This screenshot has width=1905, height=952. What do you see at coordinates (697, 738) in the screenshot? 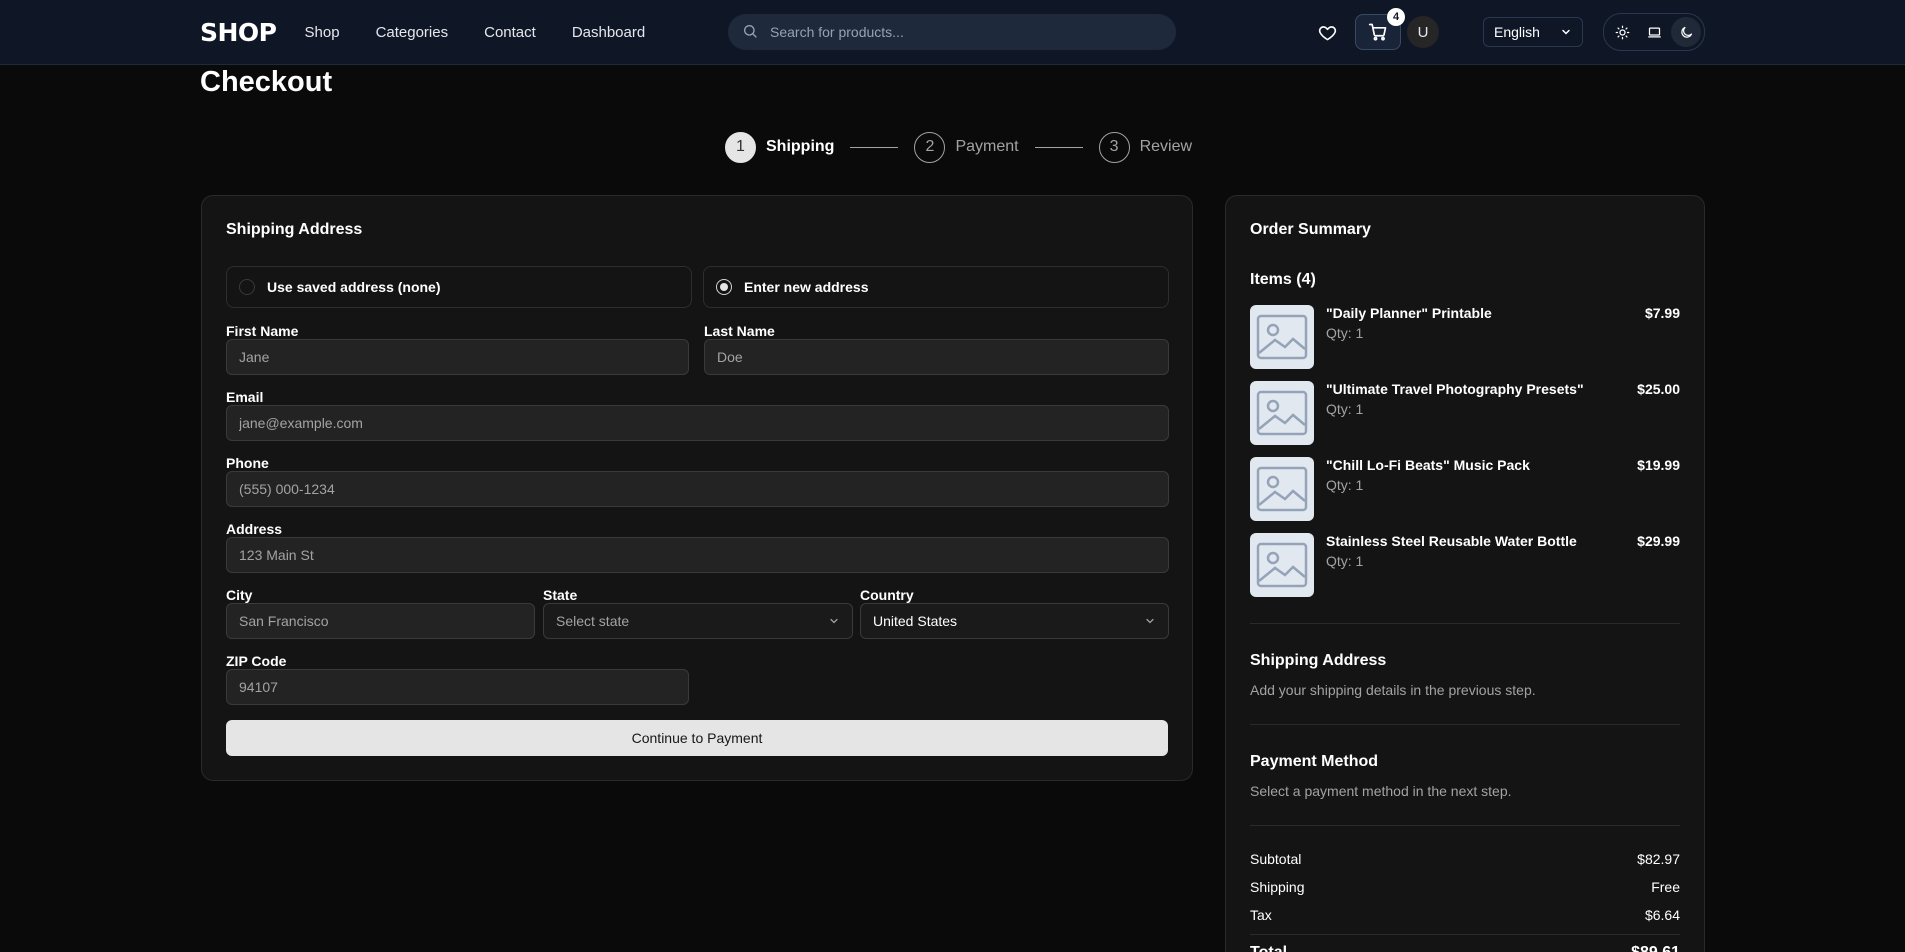
I see `continue-to-payment-button: Continue to Payment` at bounding box center [697, 738].